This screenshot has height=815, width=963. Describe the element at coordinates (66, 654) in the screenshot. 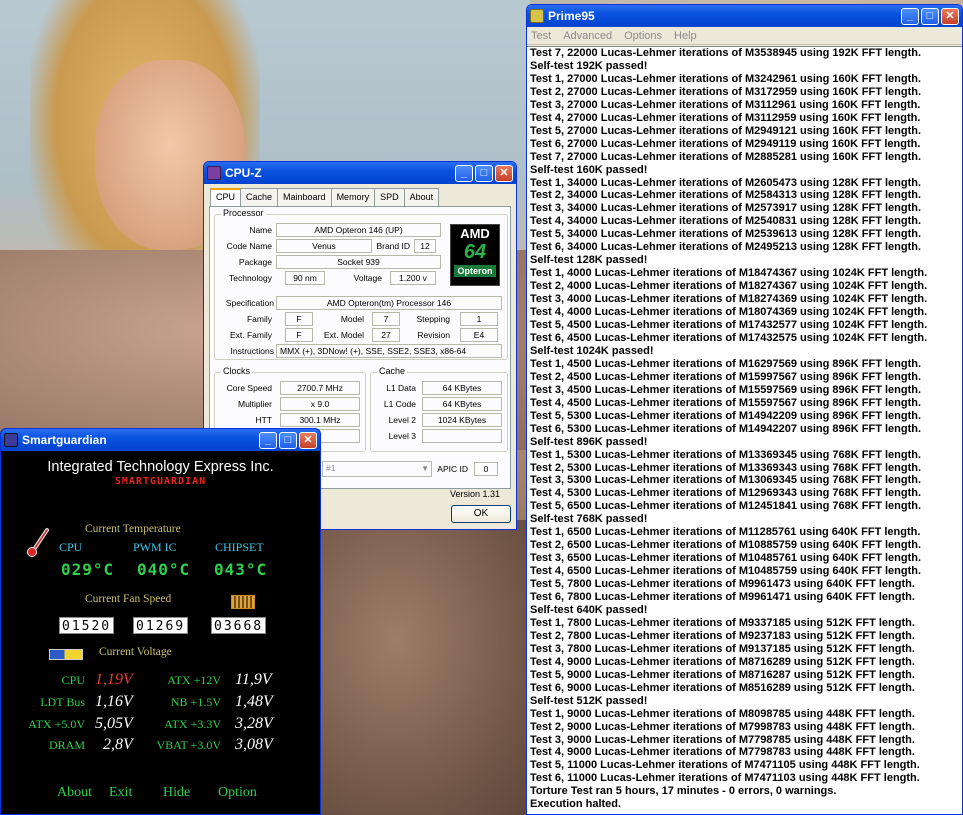

I see `battery-icon` at that location.